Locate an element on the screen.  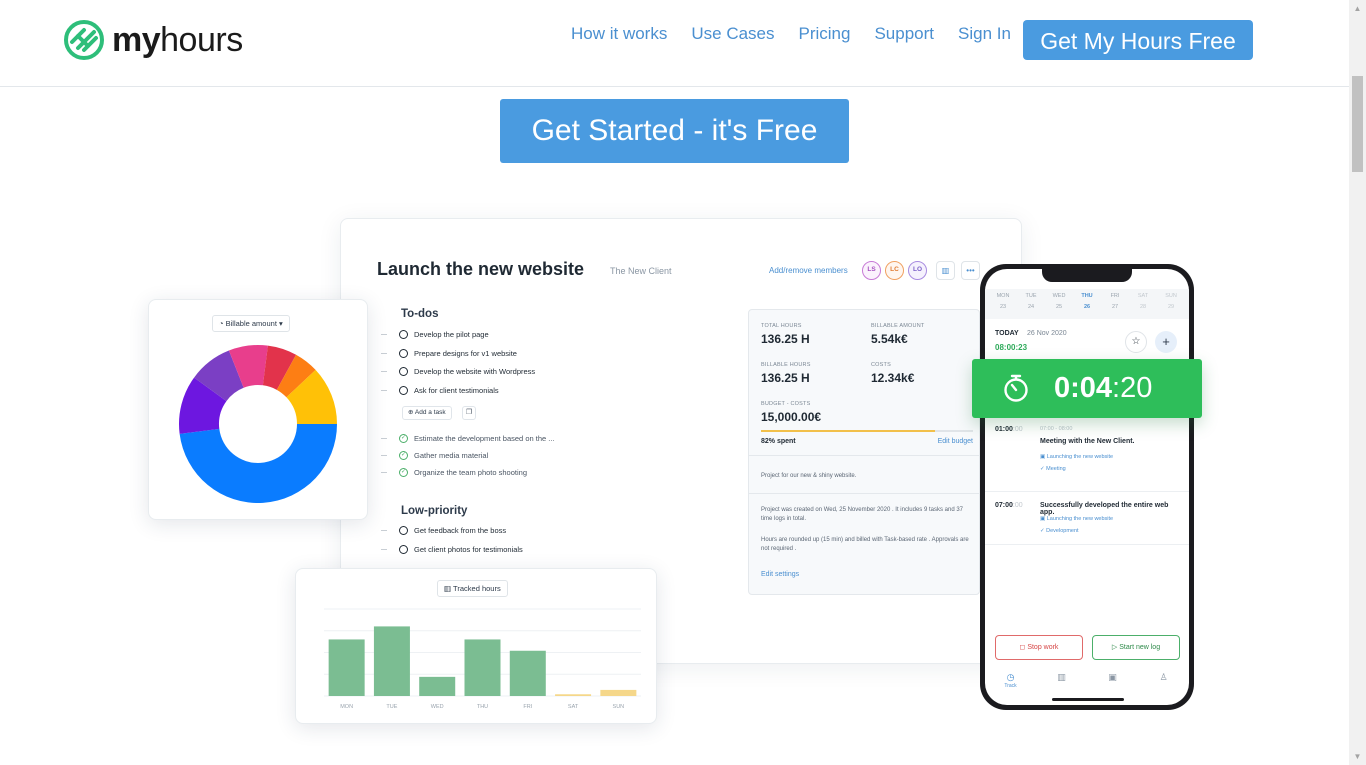
running-timer: 0:04:20 is located at coordinates (1087, 388).